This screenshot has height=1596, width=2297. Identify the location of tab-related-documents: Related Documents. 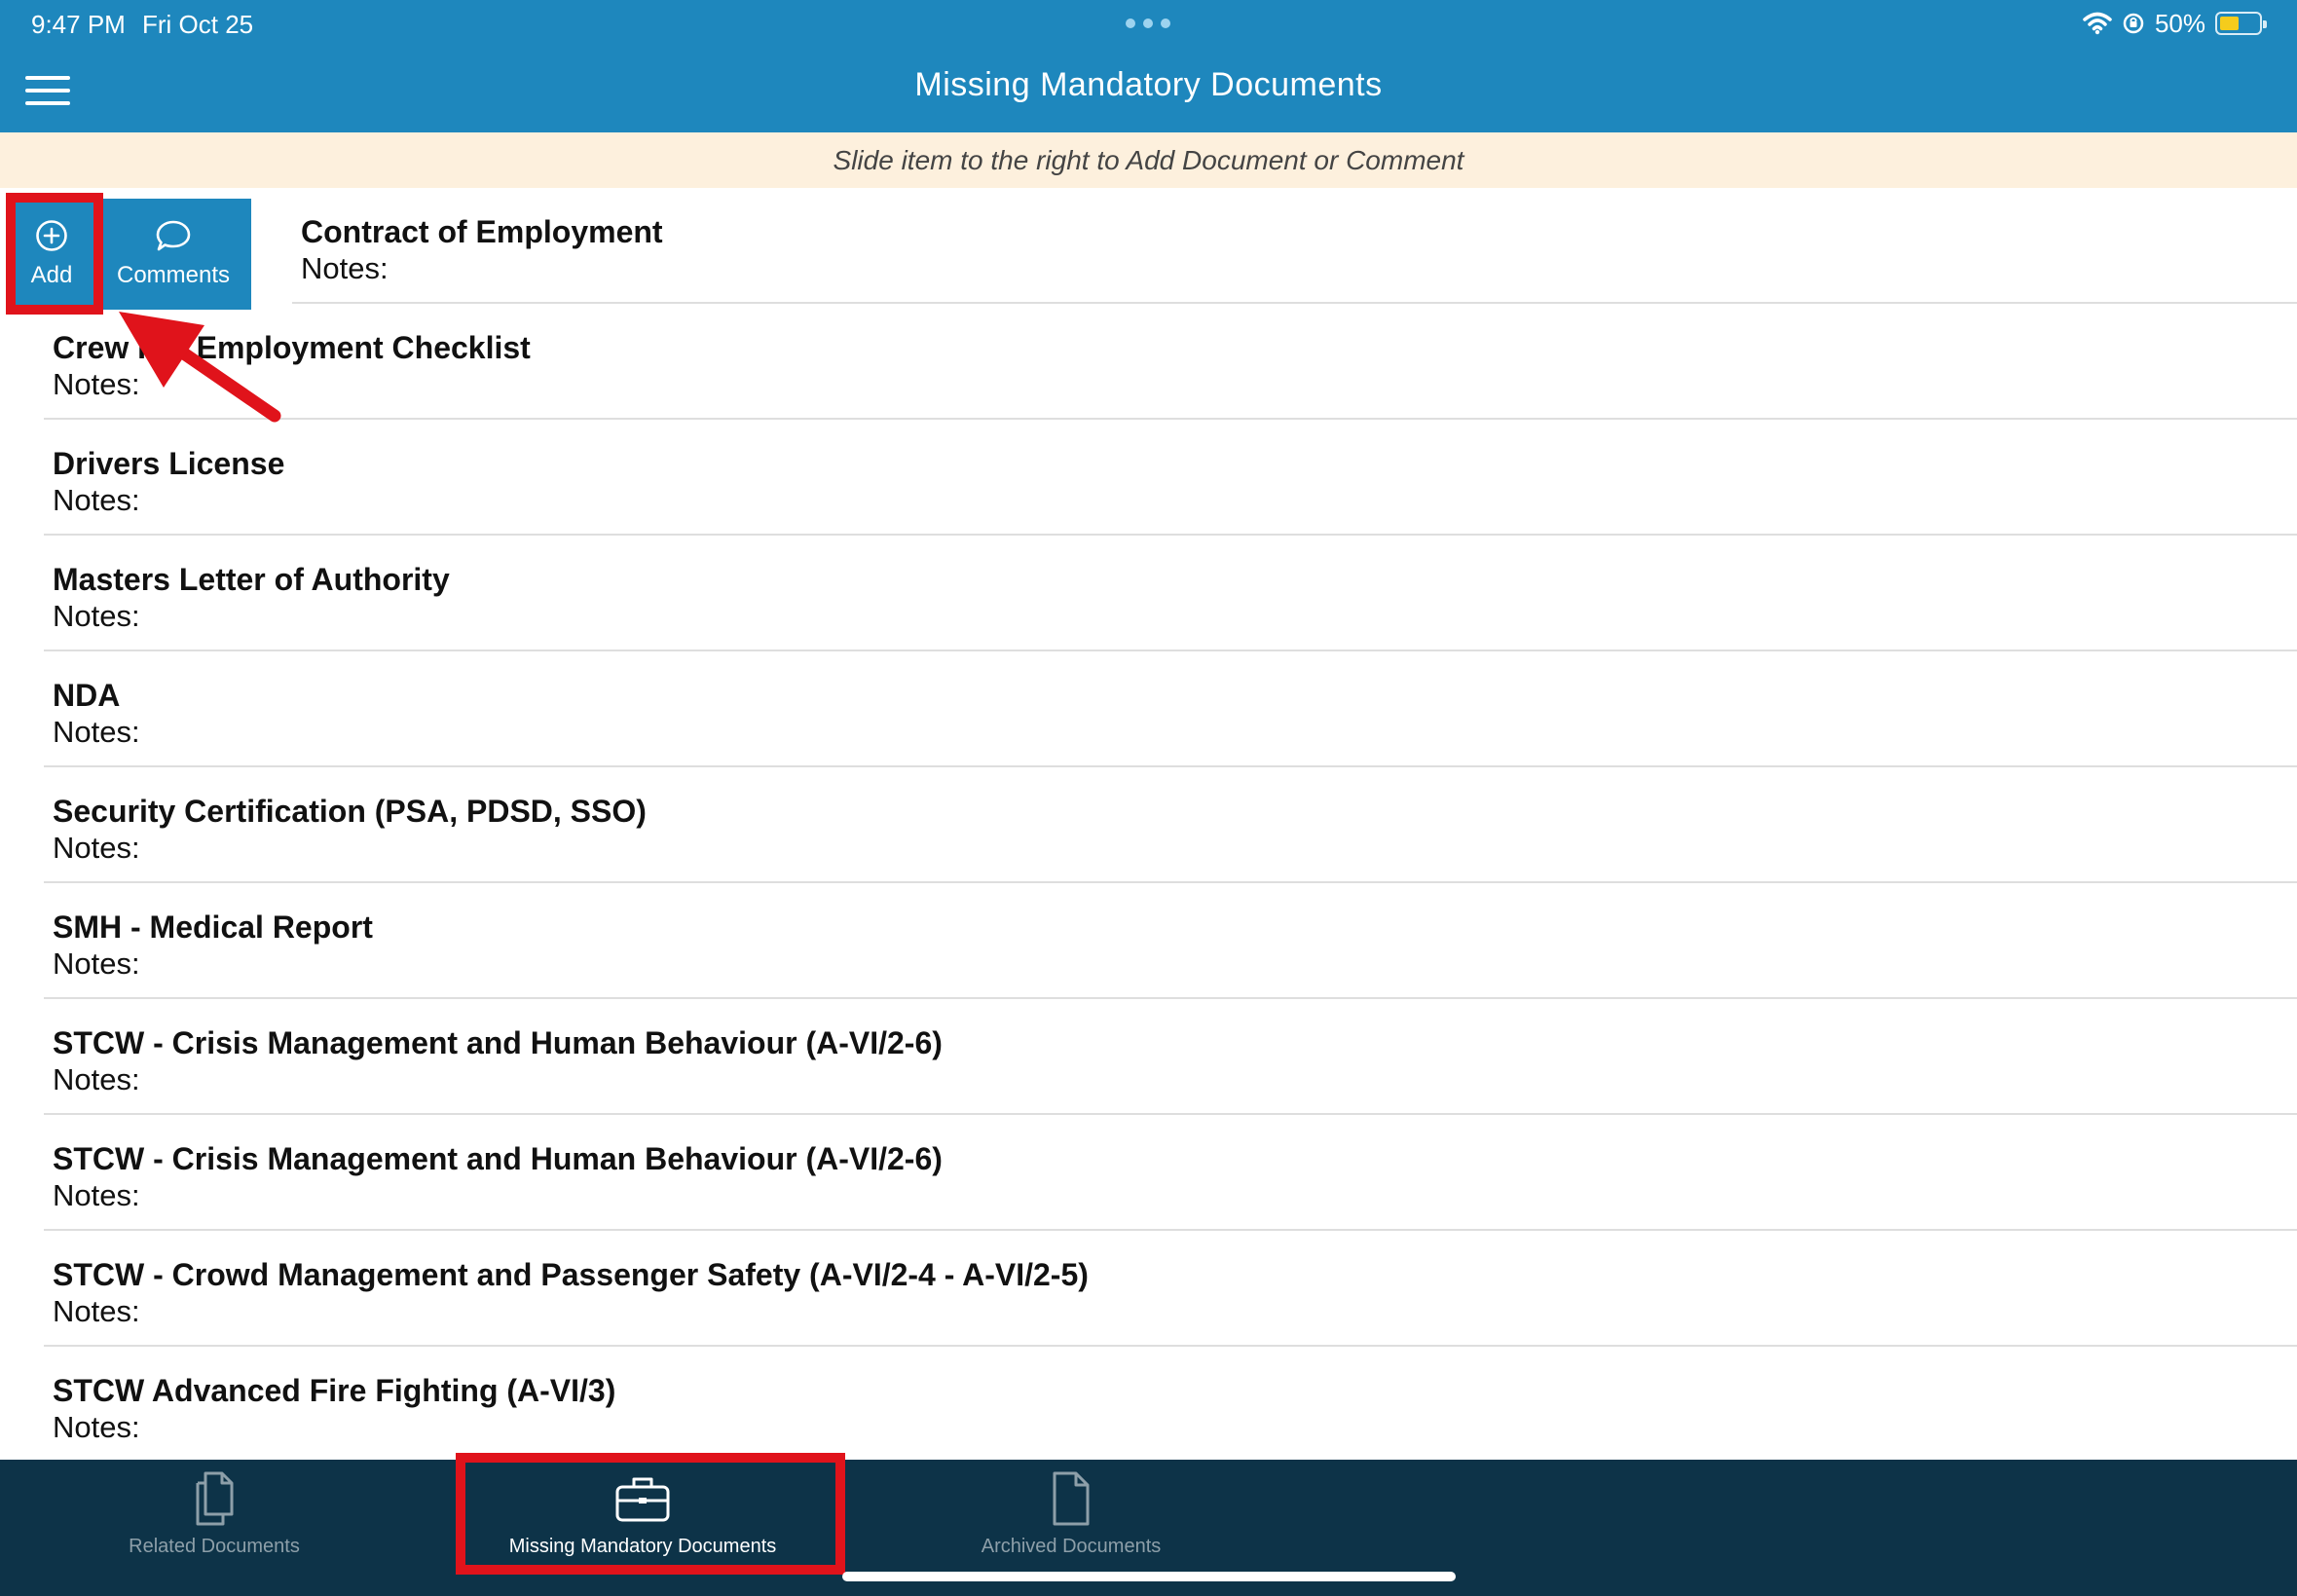
(214, 1528).